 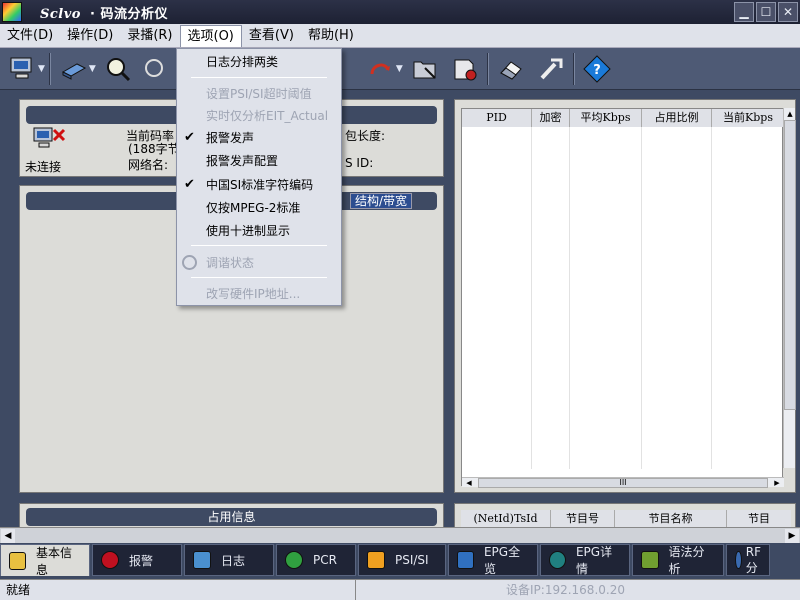 I want to click on clear-eraser-icon, so click(x=511, y=69).